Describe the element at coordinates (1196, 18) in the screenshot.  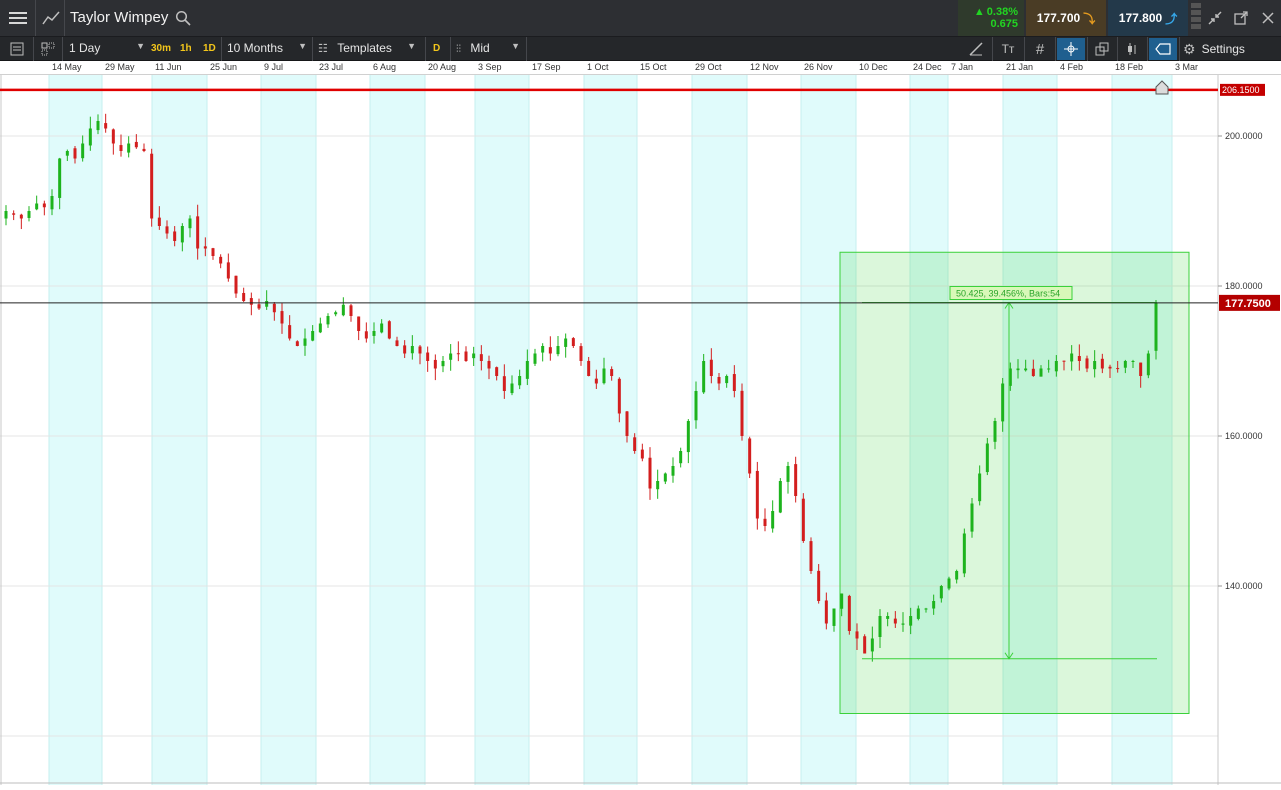
I see `depth-bars-icon` at that location.